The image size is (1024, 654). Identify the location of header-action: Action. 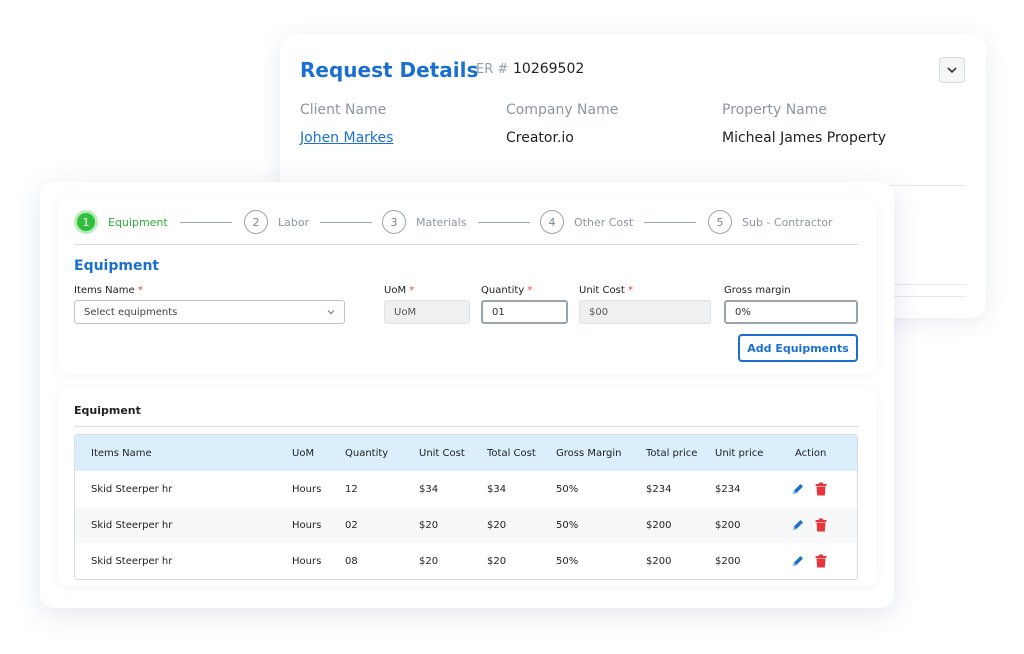
(811, 453).